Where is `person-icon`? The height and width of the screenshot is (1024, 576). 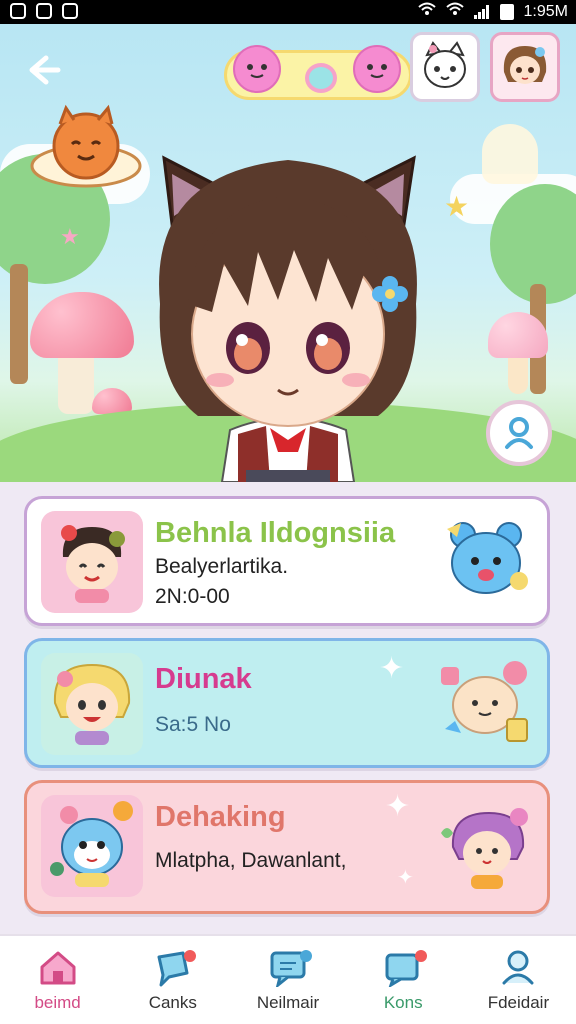
person-icon is located at coordinates (519, 433).